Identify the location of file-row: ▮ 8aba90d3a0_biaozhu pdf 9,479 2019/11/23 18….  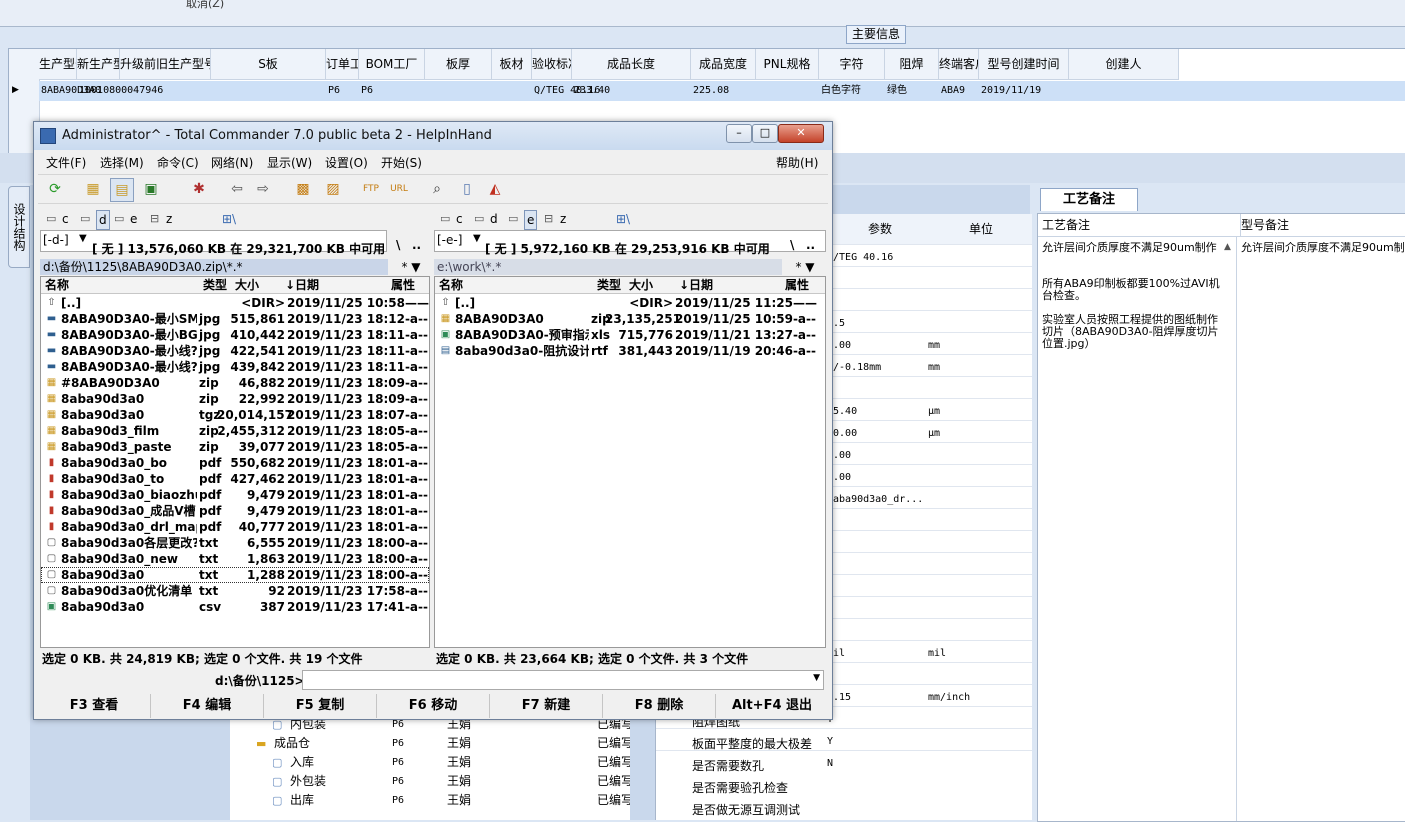
(235, 495).